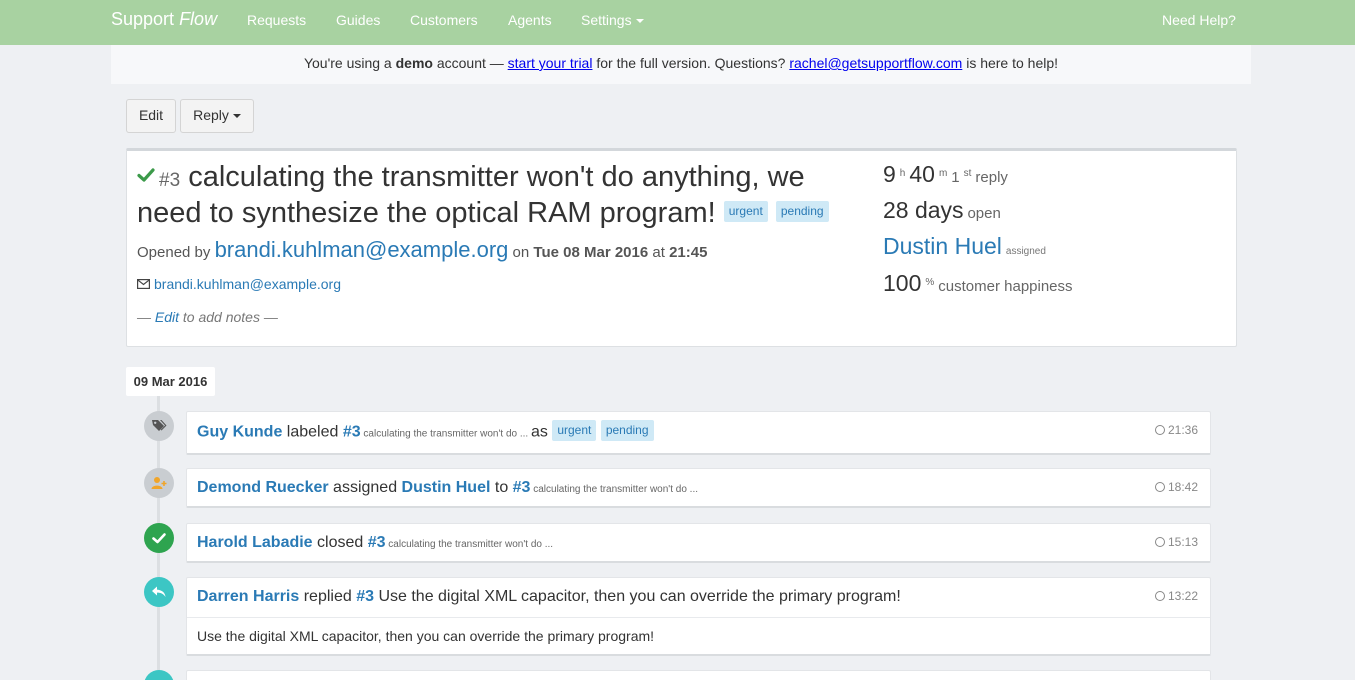 The width and height of the screenshot is (1355, 680). I want to click on opened-time: 21:45, so click(688, 252).